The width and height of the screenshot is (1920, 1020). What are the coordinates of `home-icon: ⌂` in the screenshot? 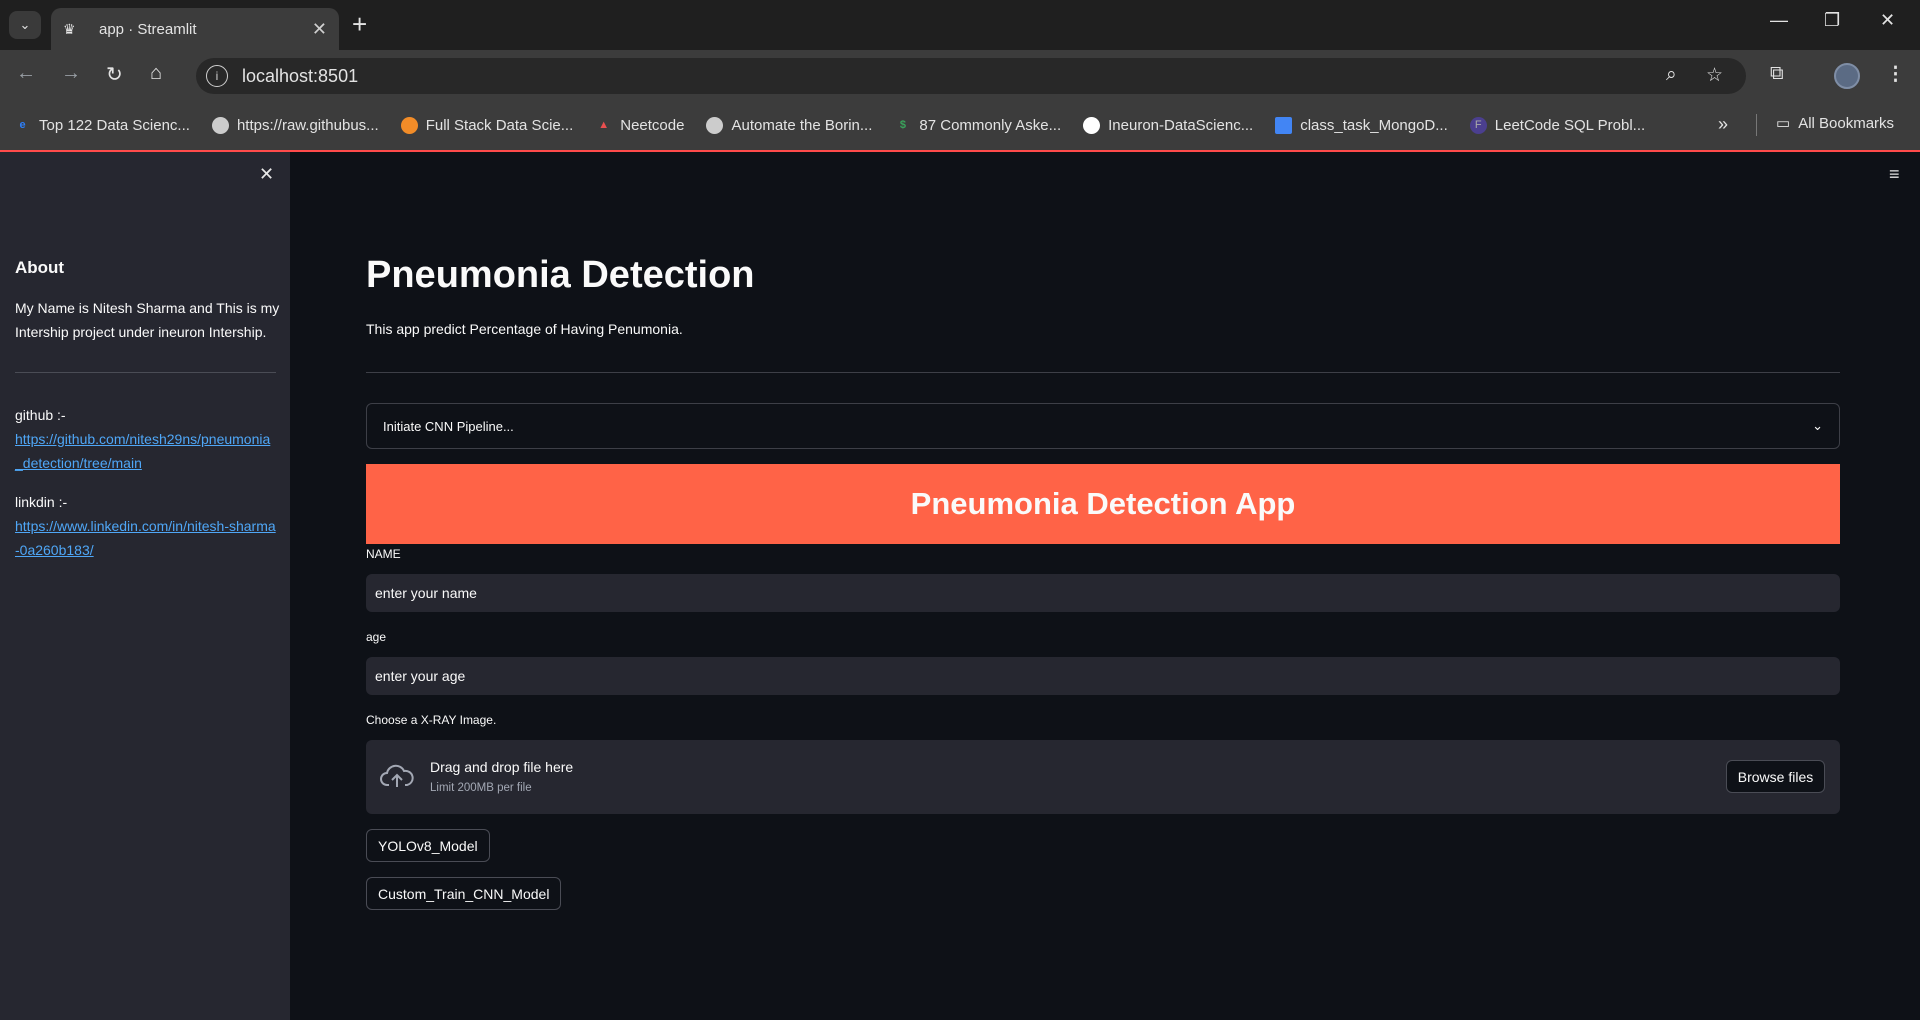 It's located at (156, 73).